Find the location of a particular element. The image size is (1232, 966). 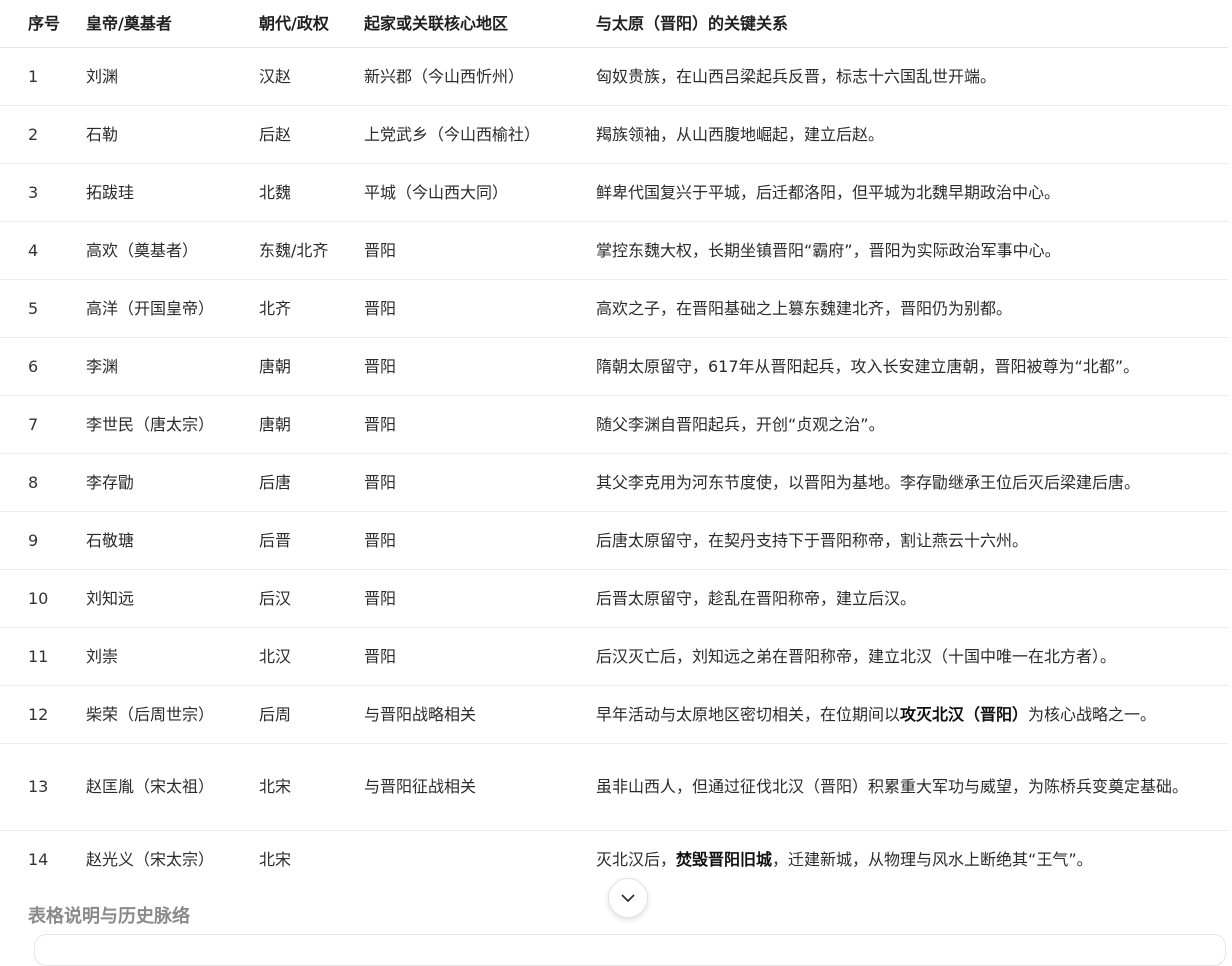

cell-dynasty: 后晋 is located at coordinates (311, 540).